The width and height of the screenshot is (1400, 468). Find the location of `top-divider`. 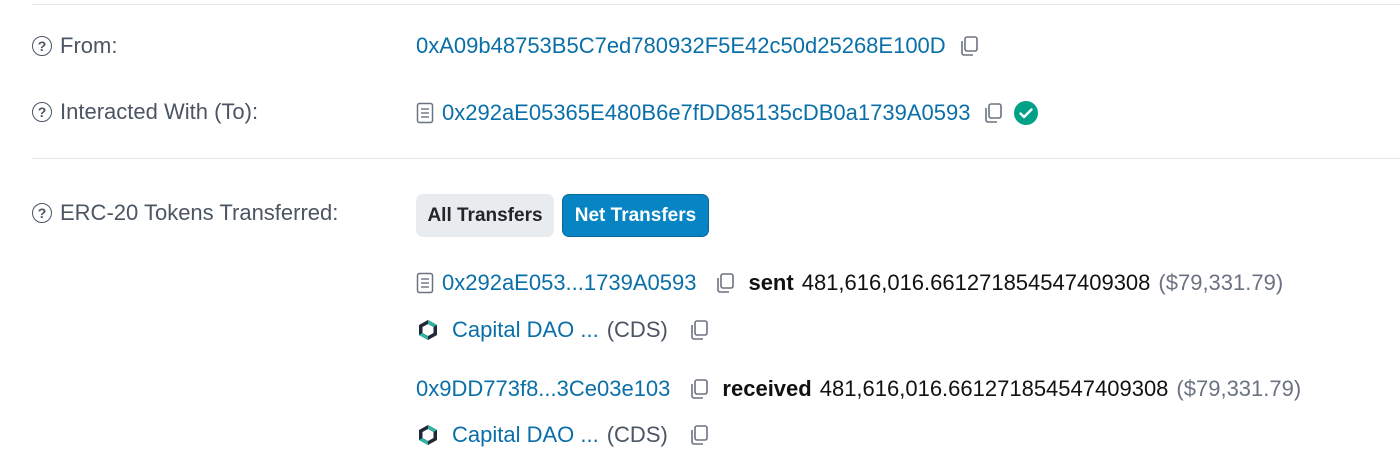

top-divider is located at coordinates (716, 4).